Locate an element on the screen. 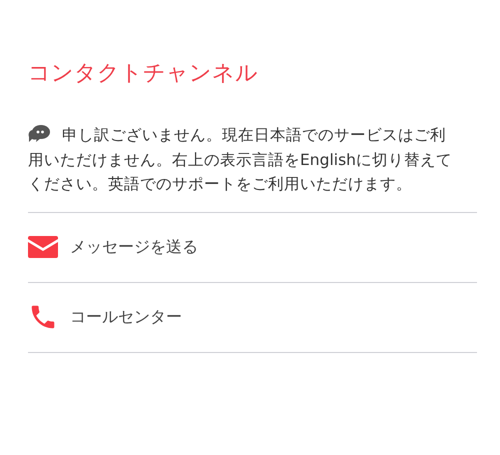 The width and height of the screenshot is (500, 455). channel-link: コールセンター is located at coordinates (126, 317).